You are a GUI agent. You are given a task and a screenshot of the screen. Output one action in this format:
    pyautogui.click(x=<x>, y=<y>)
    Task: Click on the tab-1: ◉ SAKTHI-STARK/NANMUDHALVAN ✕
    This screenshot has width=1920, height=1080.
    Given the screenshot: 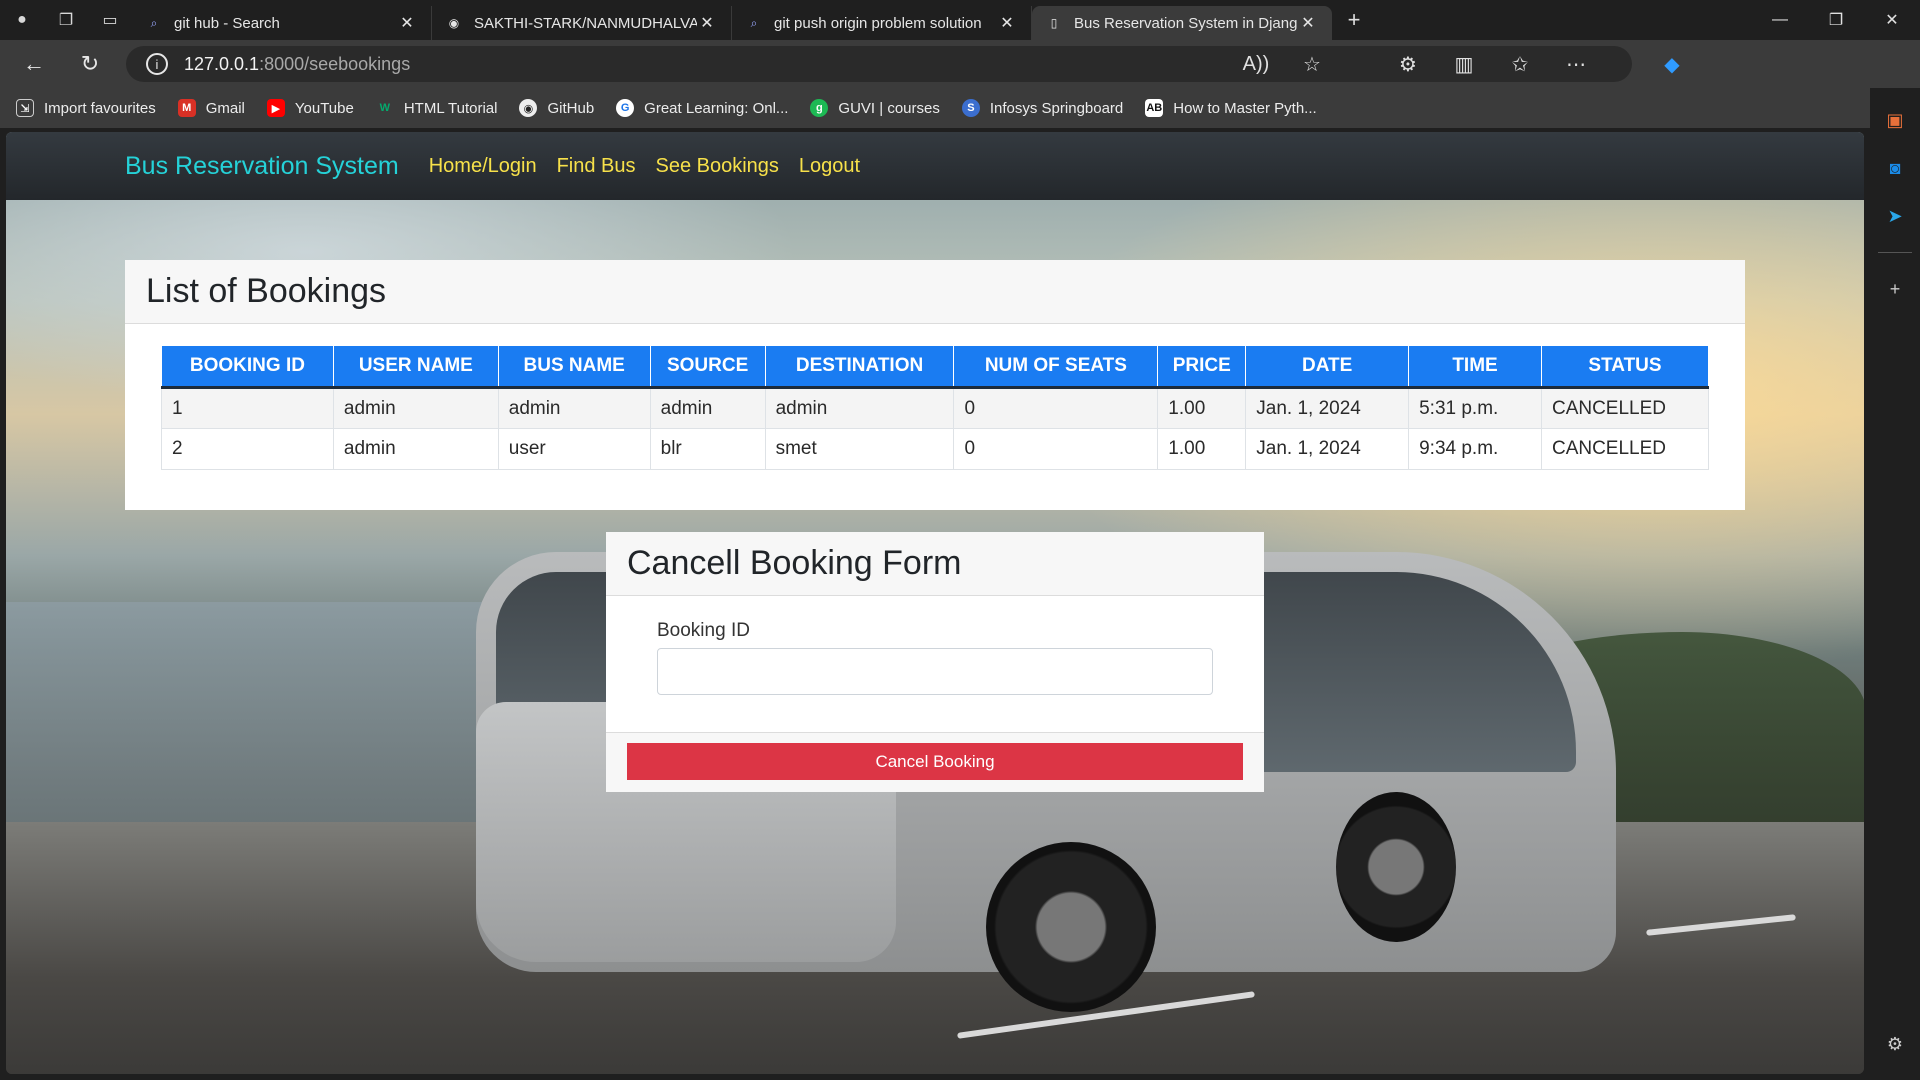 What is the action you would take?
    pyautogui.click(x=582, y=23)
    